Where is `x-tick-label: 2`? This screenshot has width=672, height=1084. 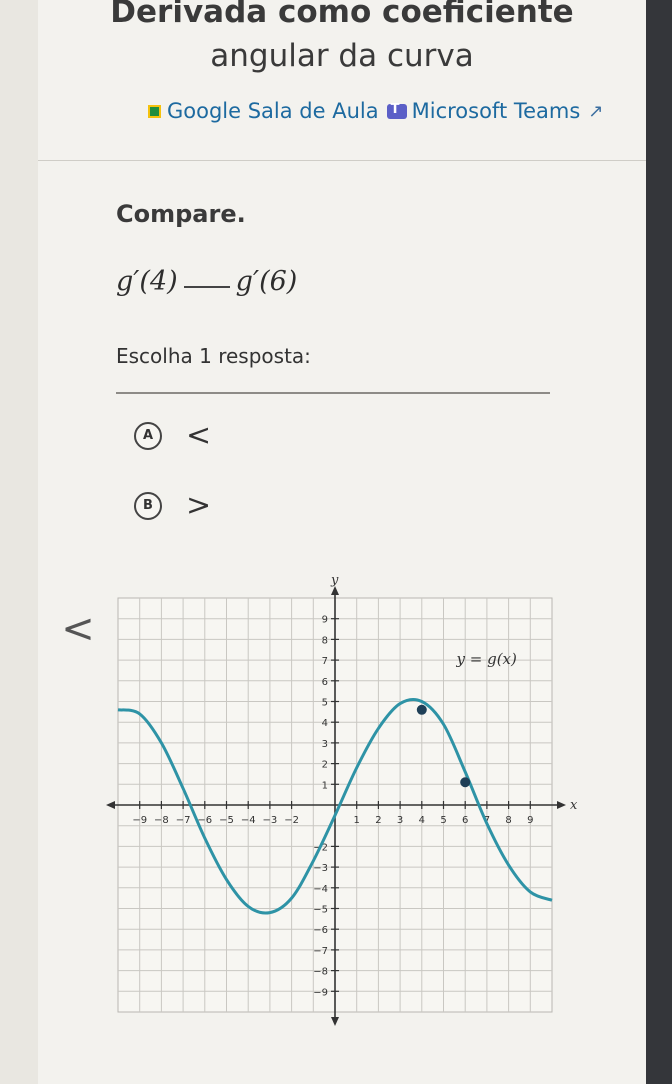 x-tick-label: 2 is located at coordinates (378, 820).